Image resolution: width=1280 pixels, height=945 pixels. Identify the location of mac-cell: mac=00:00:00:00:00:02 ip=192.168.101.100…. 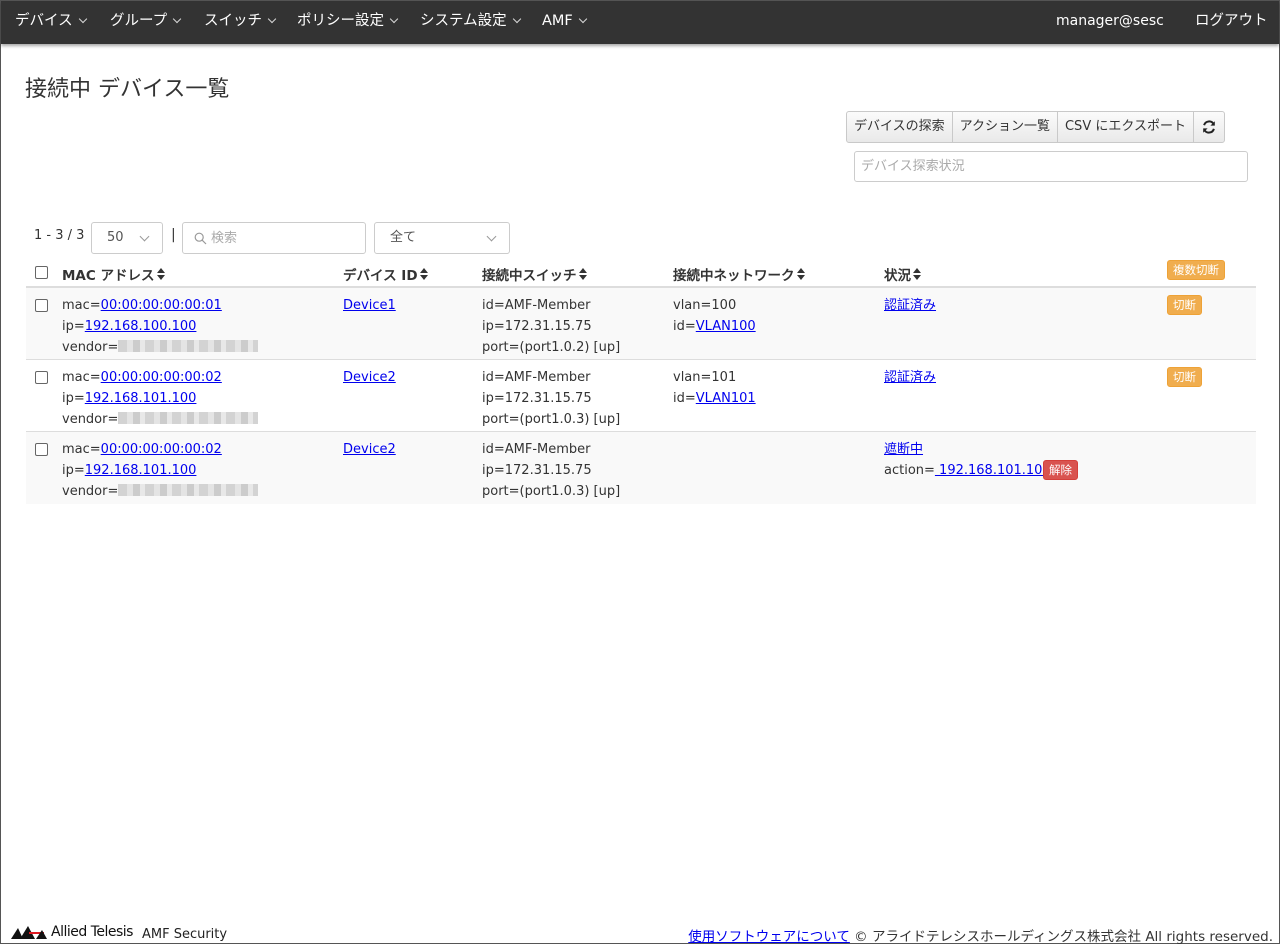
(160, 398).